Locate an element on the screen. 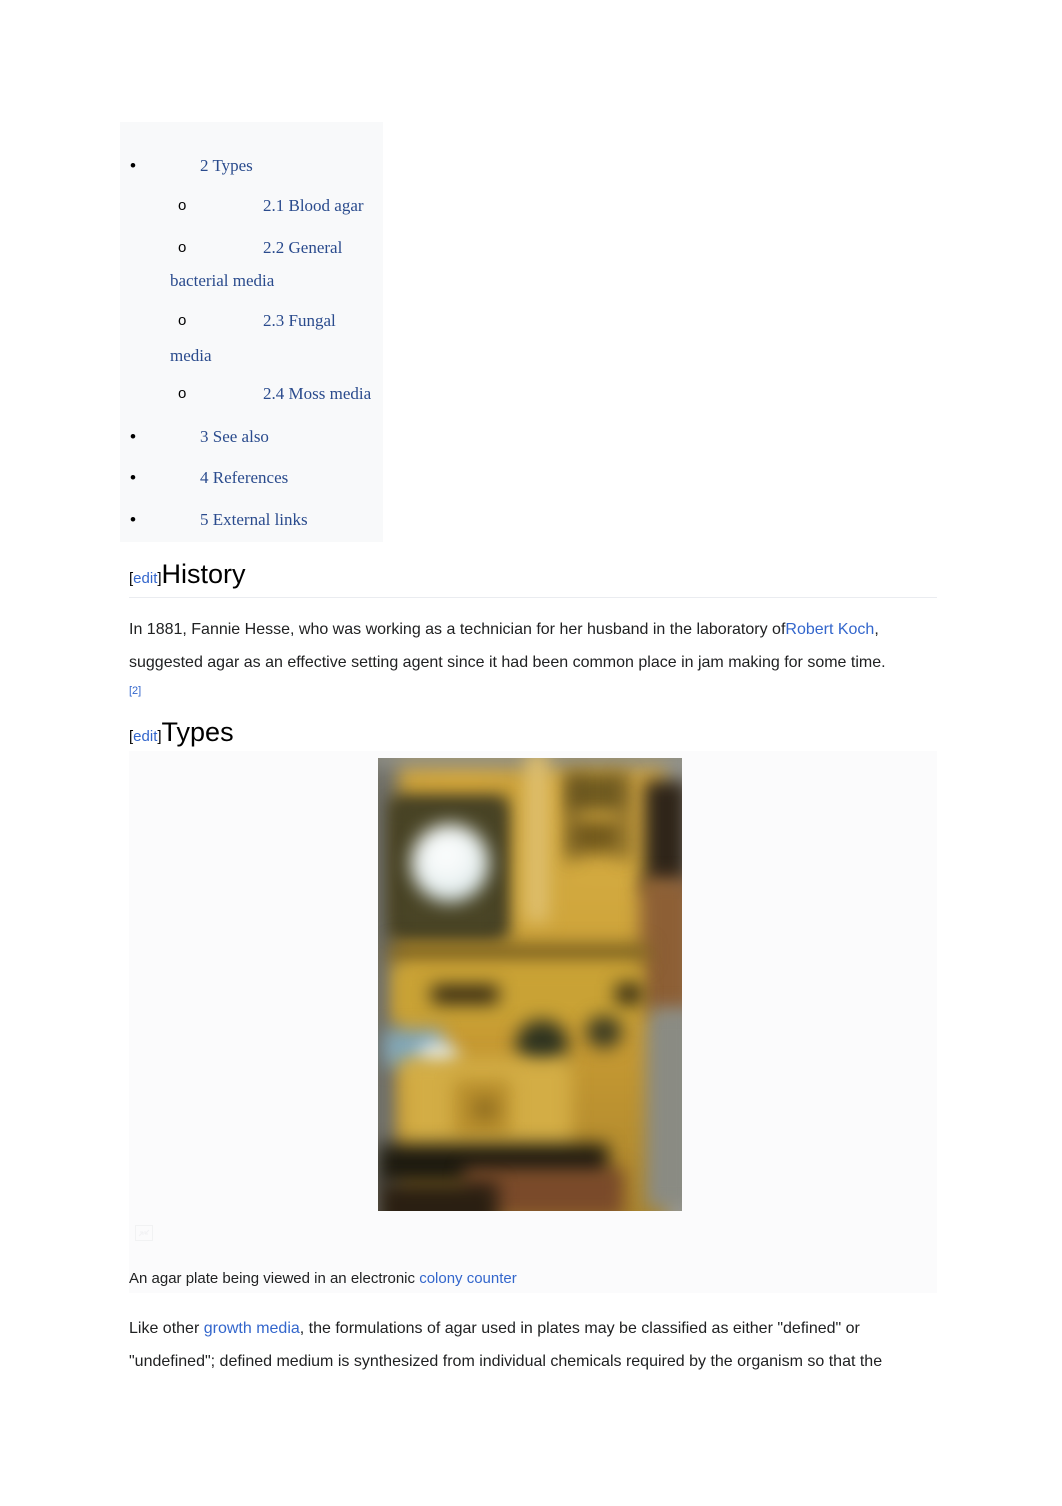 Image resolution: width=1062 pixels, height=1506 pixels. reference-marker-2: [2] is located at coordinates (135, 691).